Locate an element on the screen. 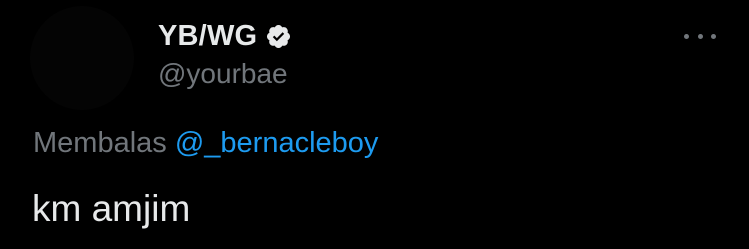 This screenshot has width=749, height=249. author-avatar is located at coordinates (82, 58).